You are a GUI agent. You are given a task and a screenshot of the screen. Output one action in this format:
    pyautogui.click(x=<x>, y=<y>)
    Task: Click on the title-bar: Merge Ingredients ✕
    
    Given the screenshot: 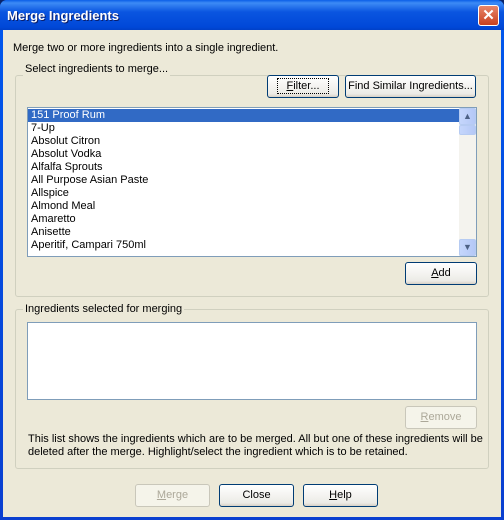 What is the action you would take?
    pyautogui.click(x=252, y=15)
    